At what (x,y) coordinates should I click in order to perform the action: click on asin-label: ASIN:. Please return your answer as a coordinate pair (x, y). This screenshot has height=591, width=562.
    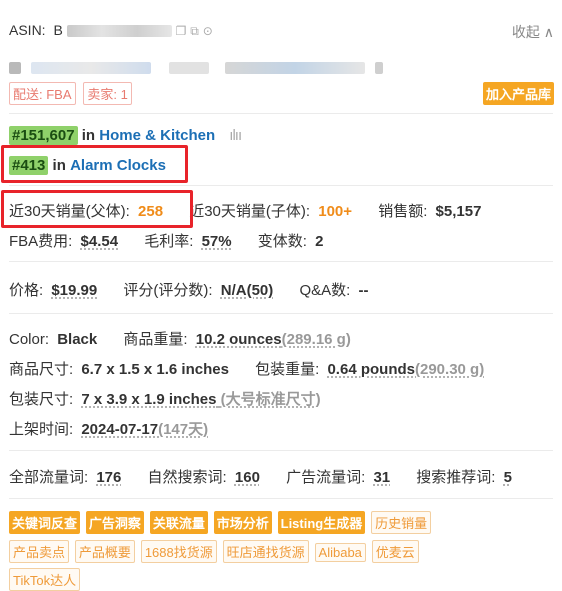
    Looking at the image, I should click on (27, 30).